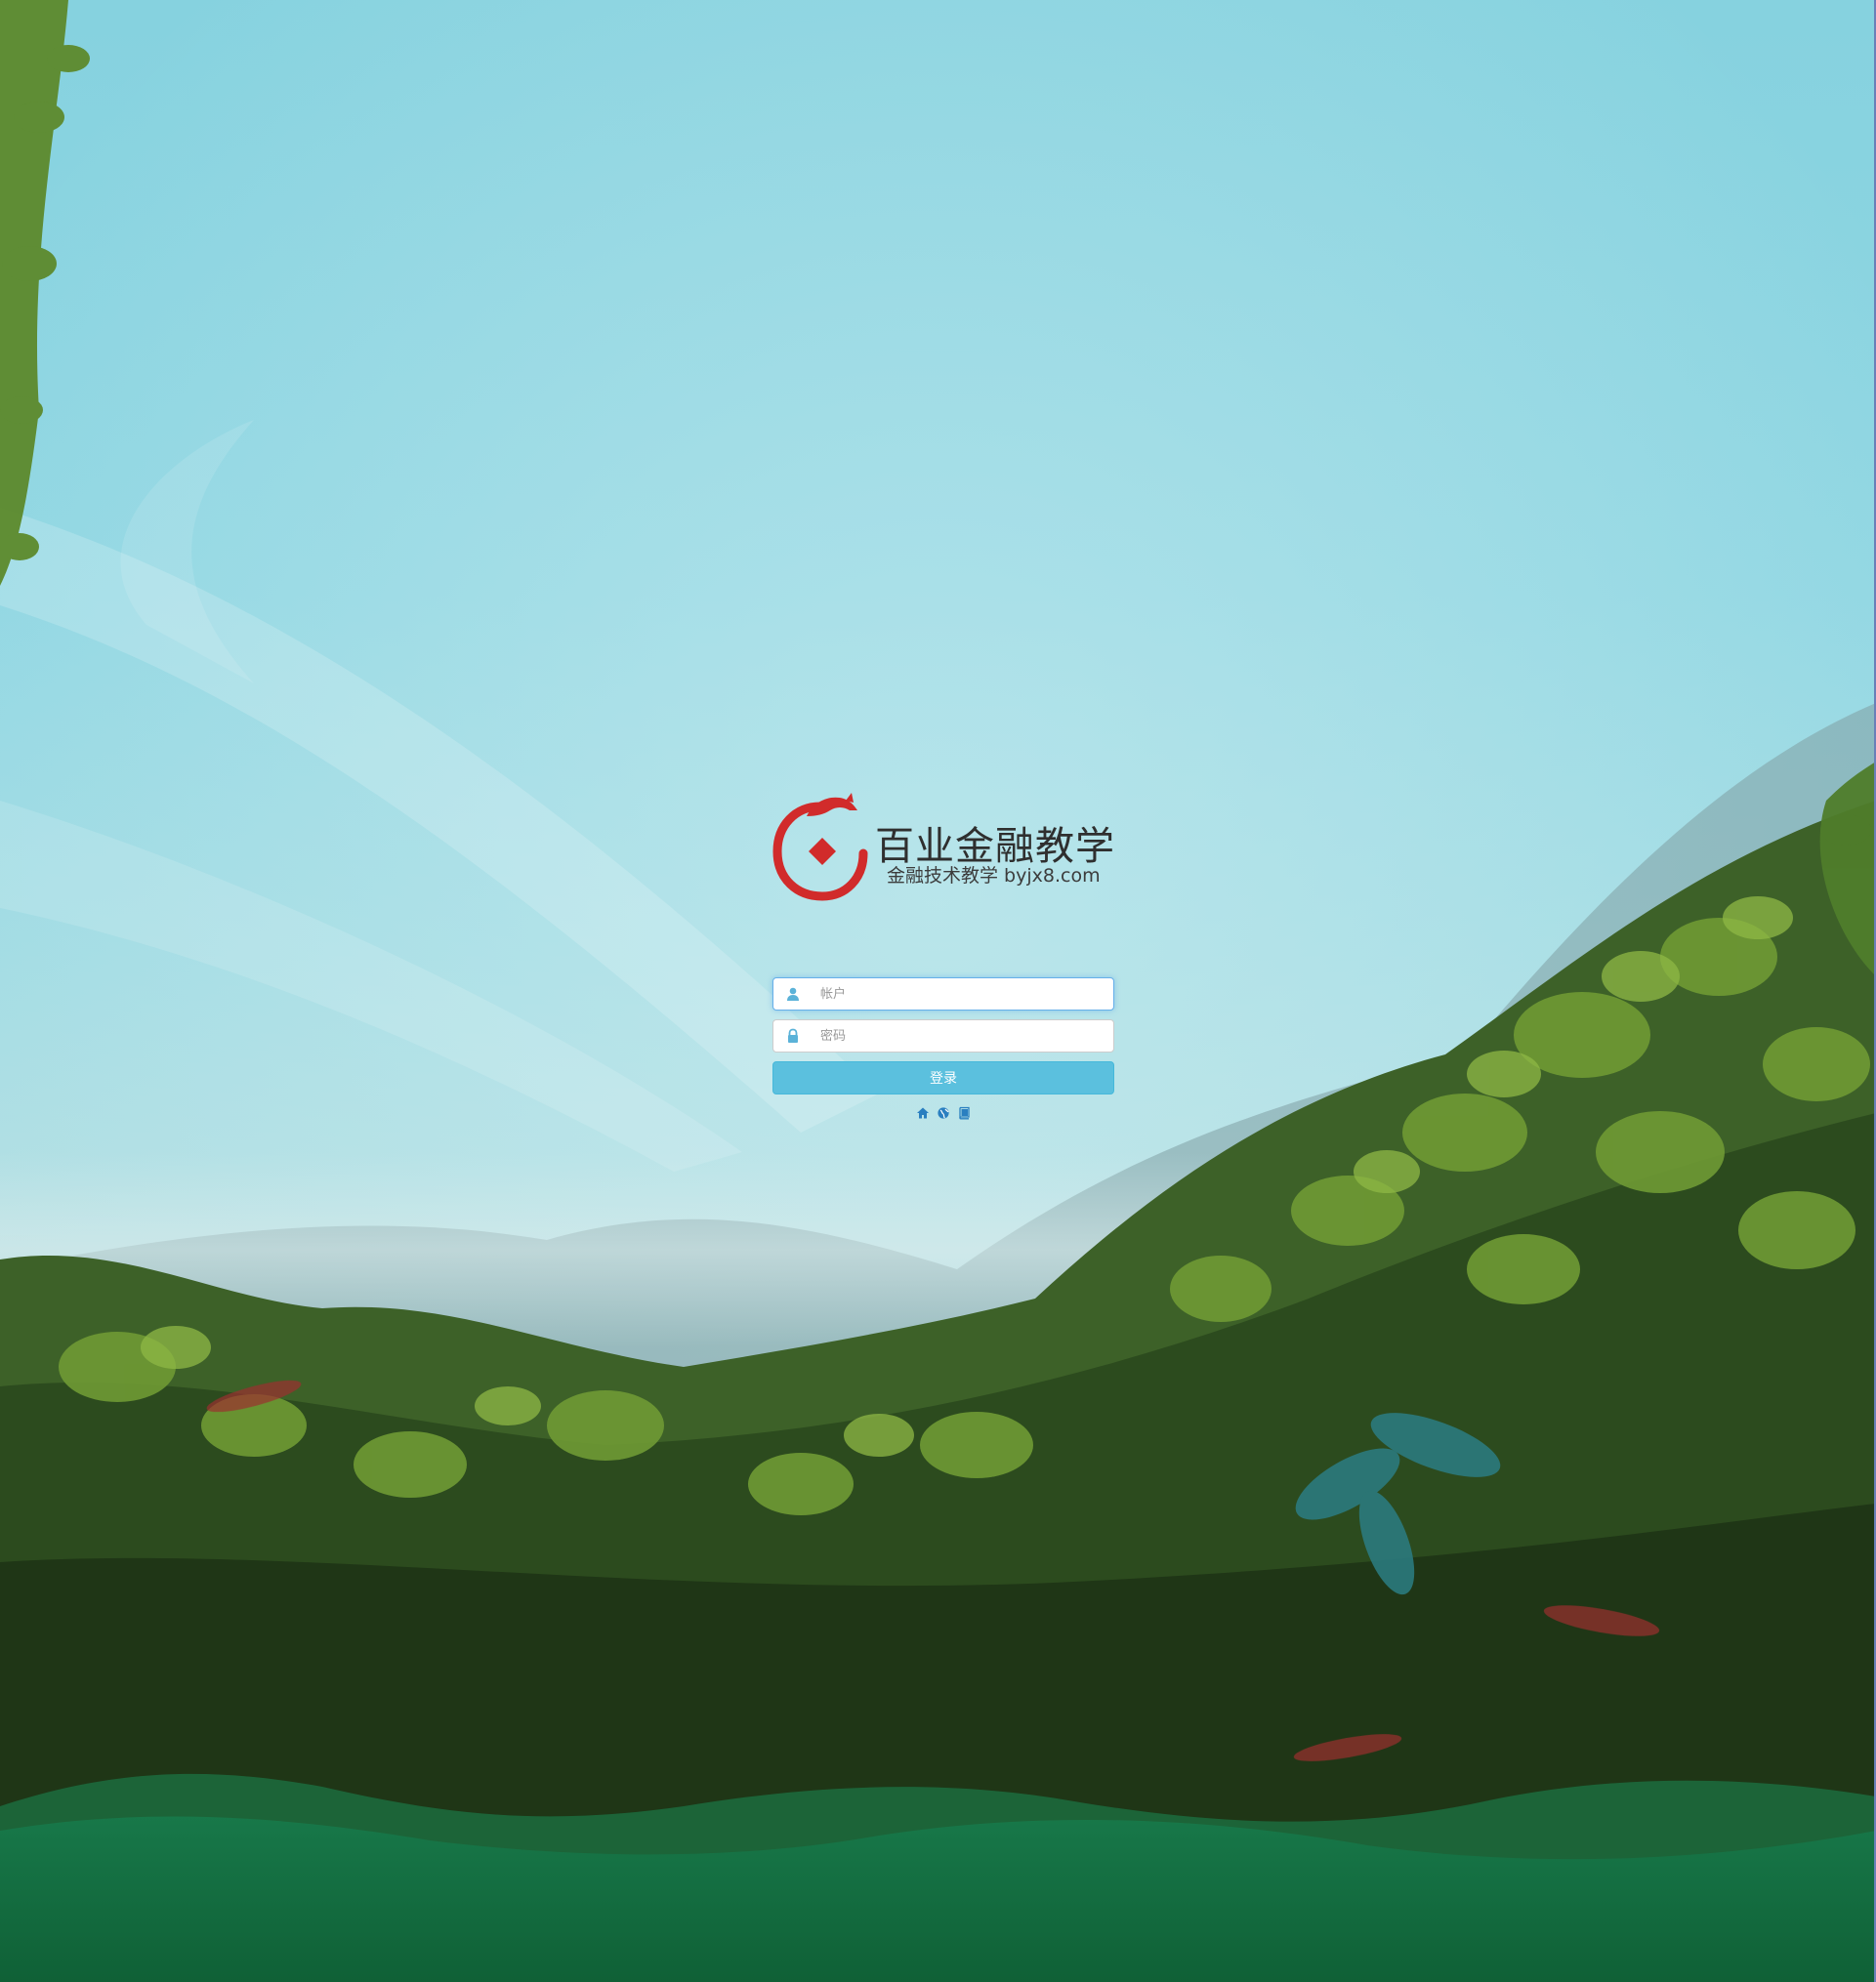 This screenshot has height=1982, width=1876. What do you see at coordinates (947, 846) in the screenshot?
I see `brand-logo: 百业金融教学 金融技术教学 byjx8.com` at bounding box center [947, 846].